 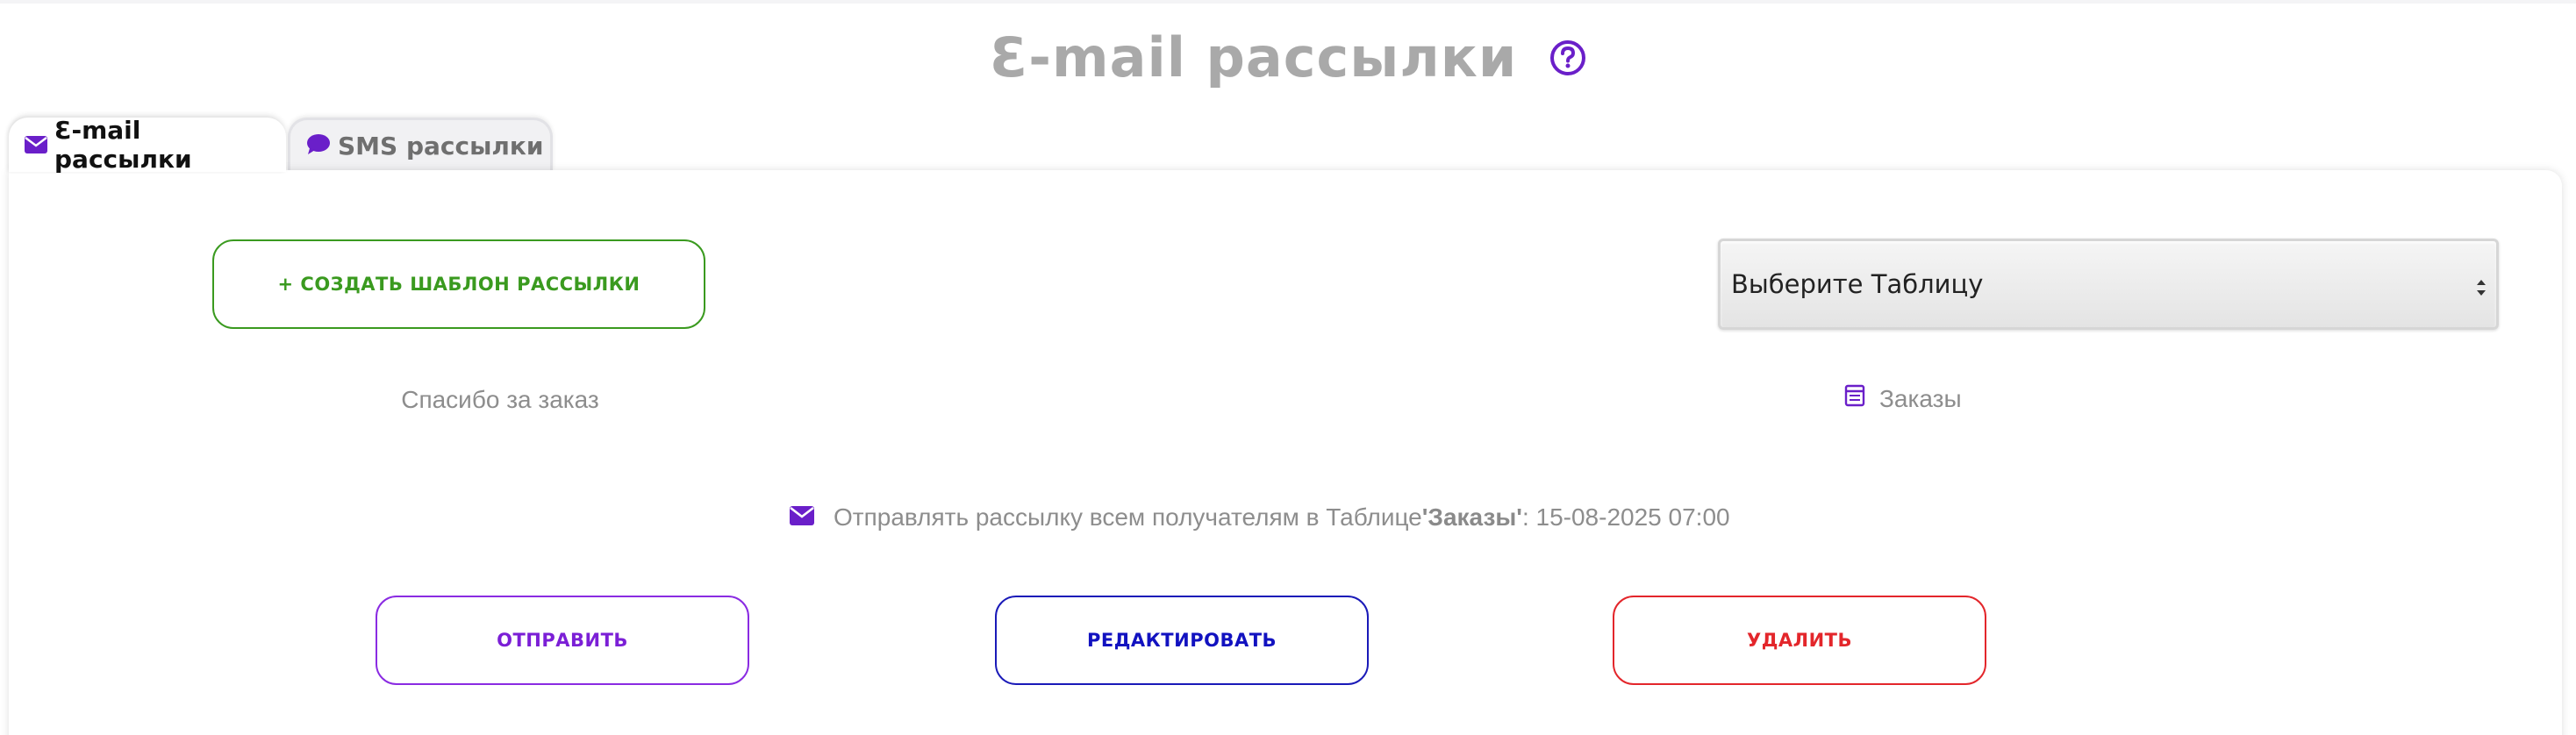 I want to click on template-table: Заказы, so click(x=1903, y=398).